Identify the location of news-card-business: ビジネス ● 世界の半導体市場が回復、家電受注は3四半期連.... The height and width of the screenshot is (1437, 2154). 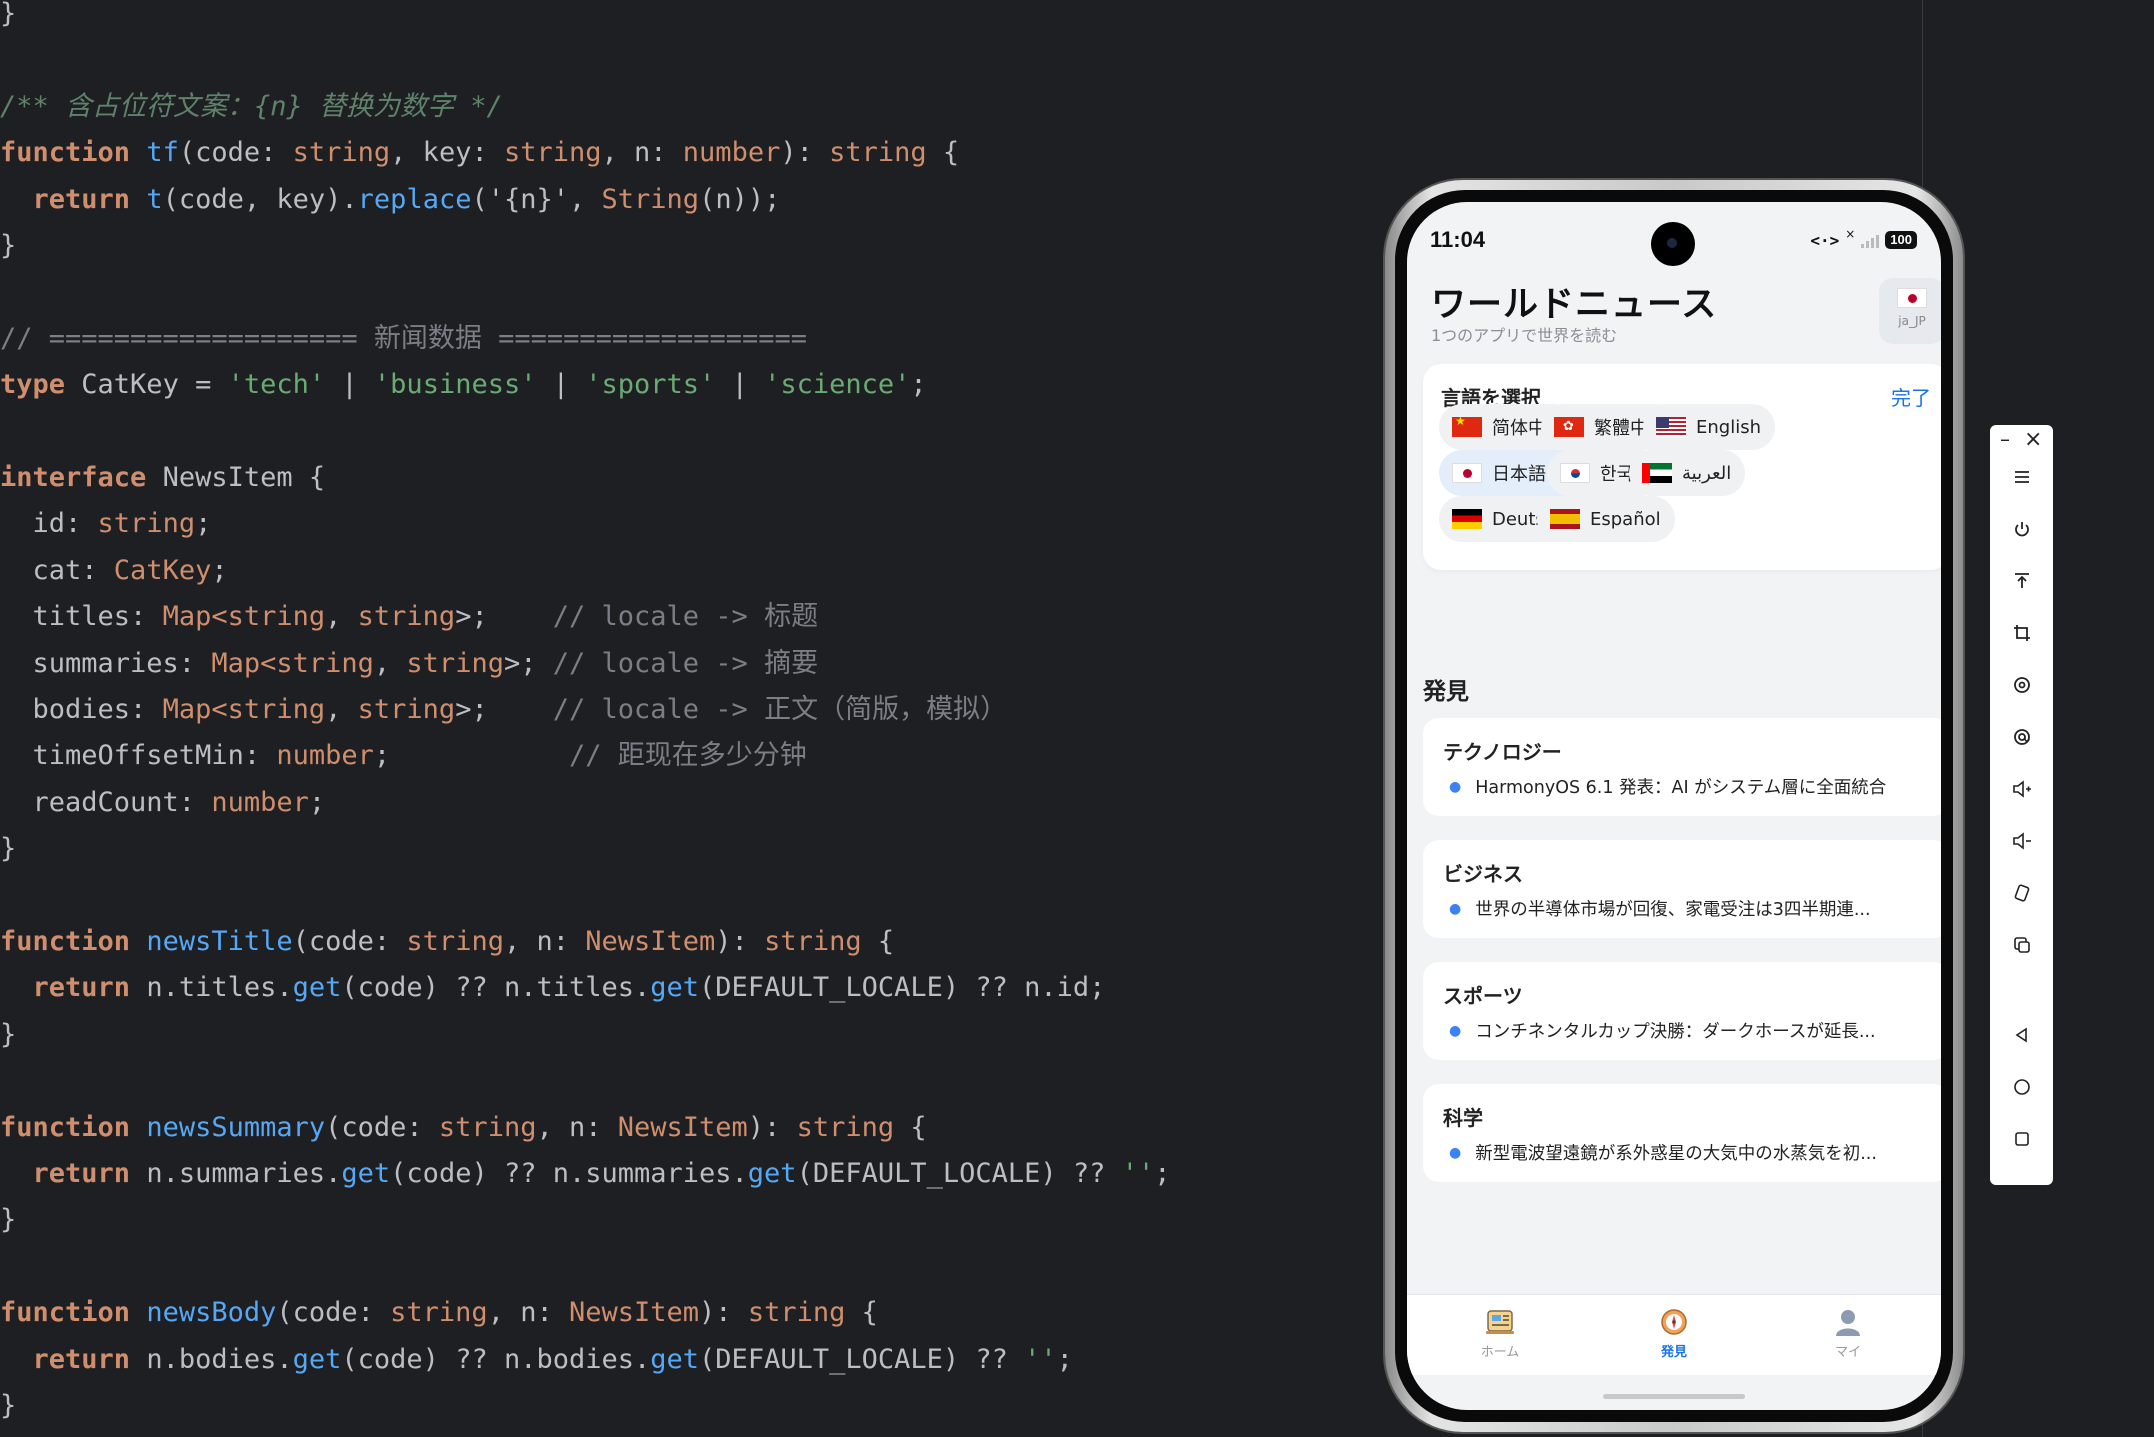
(1682, 889).